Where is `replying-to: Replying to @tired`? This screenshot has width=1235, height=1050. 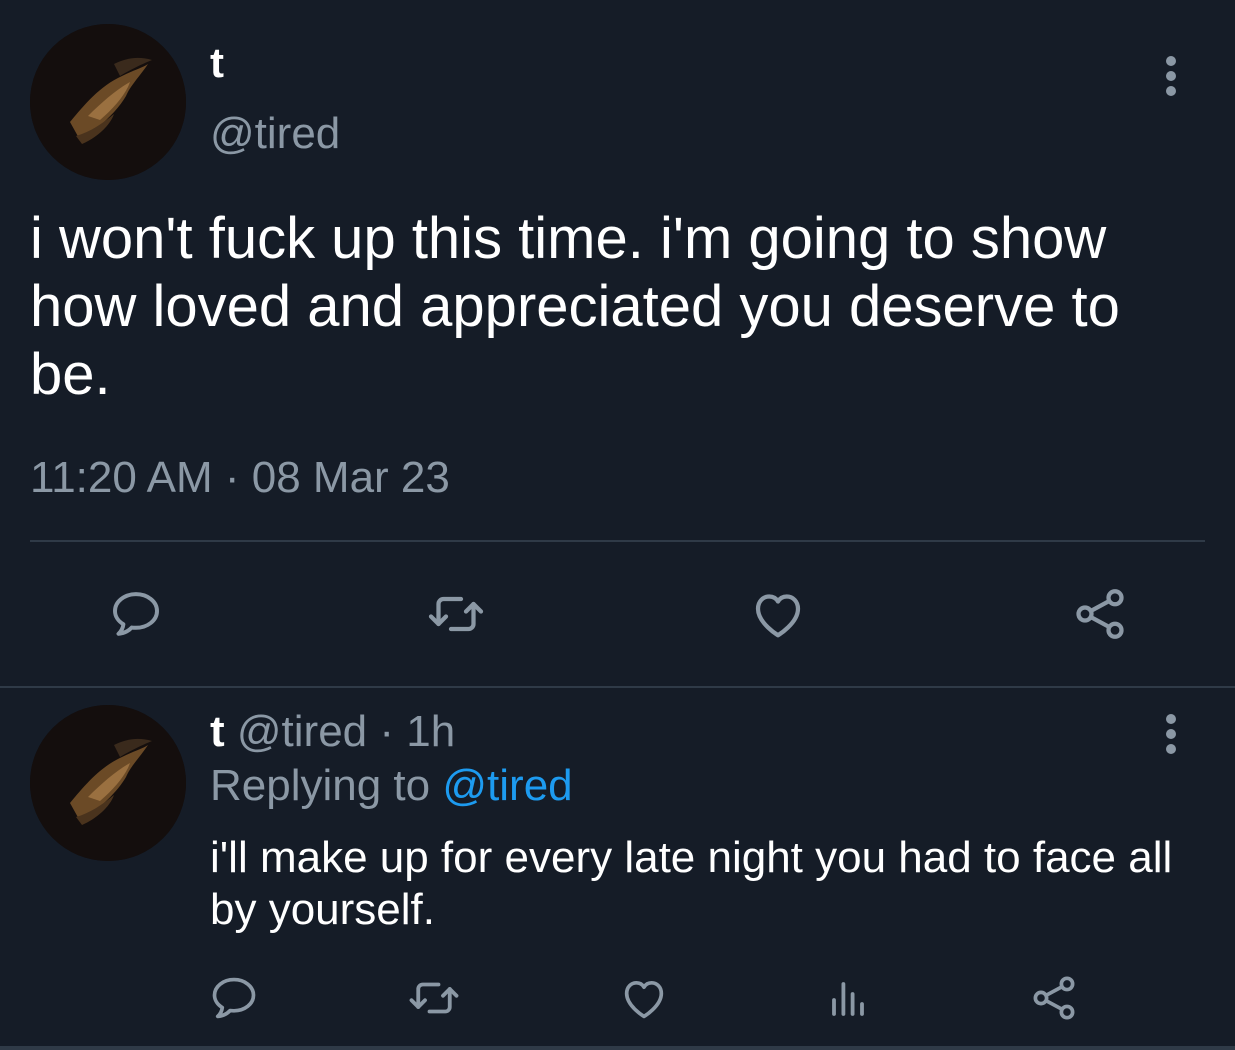 replying-to: Replying to @tired is located at coordinates (391, 786).